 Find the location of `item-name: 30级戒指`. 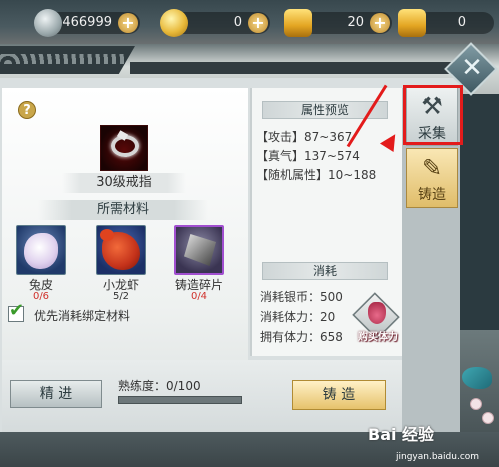

item-name: 30级戒指 is located at coordinates (124, 182).